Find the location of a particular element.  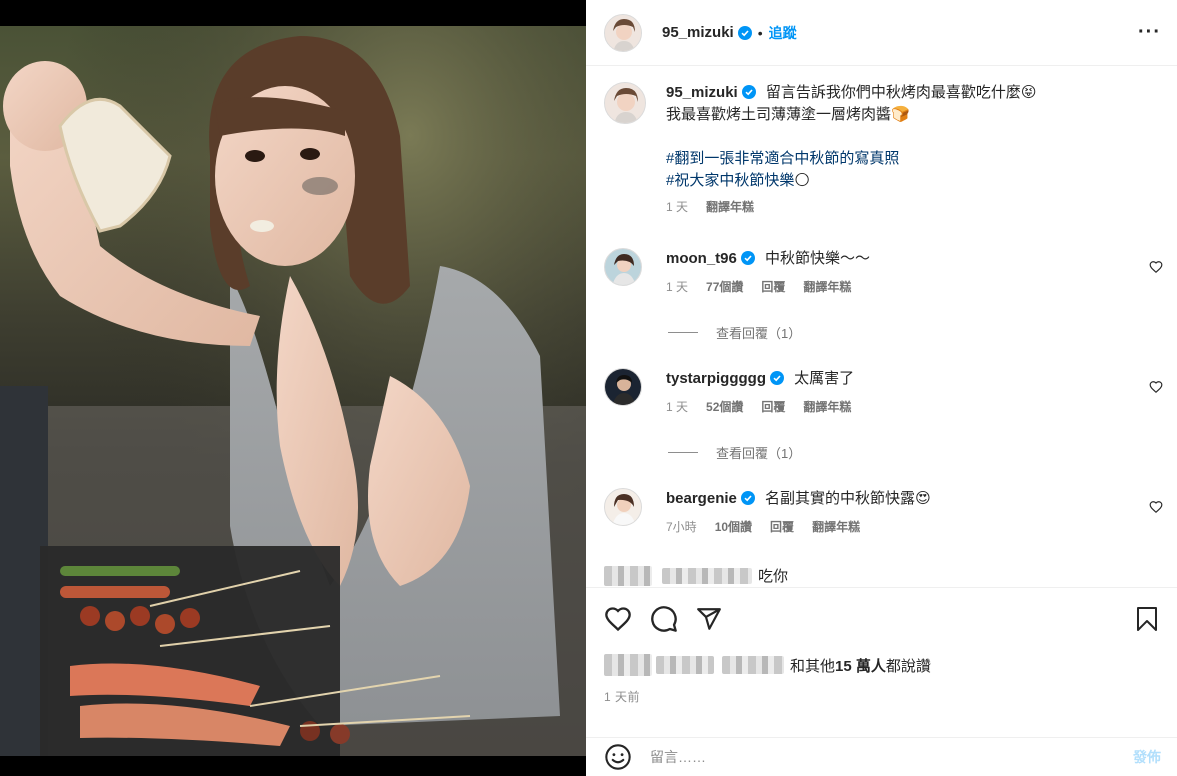

comment-item: beargenie 名副其實的中秋節快露😍 7小時 10個讚 回覆 翻譯年糕 is located at coordinates (883, 511).